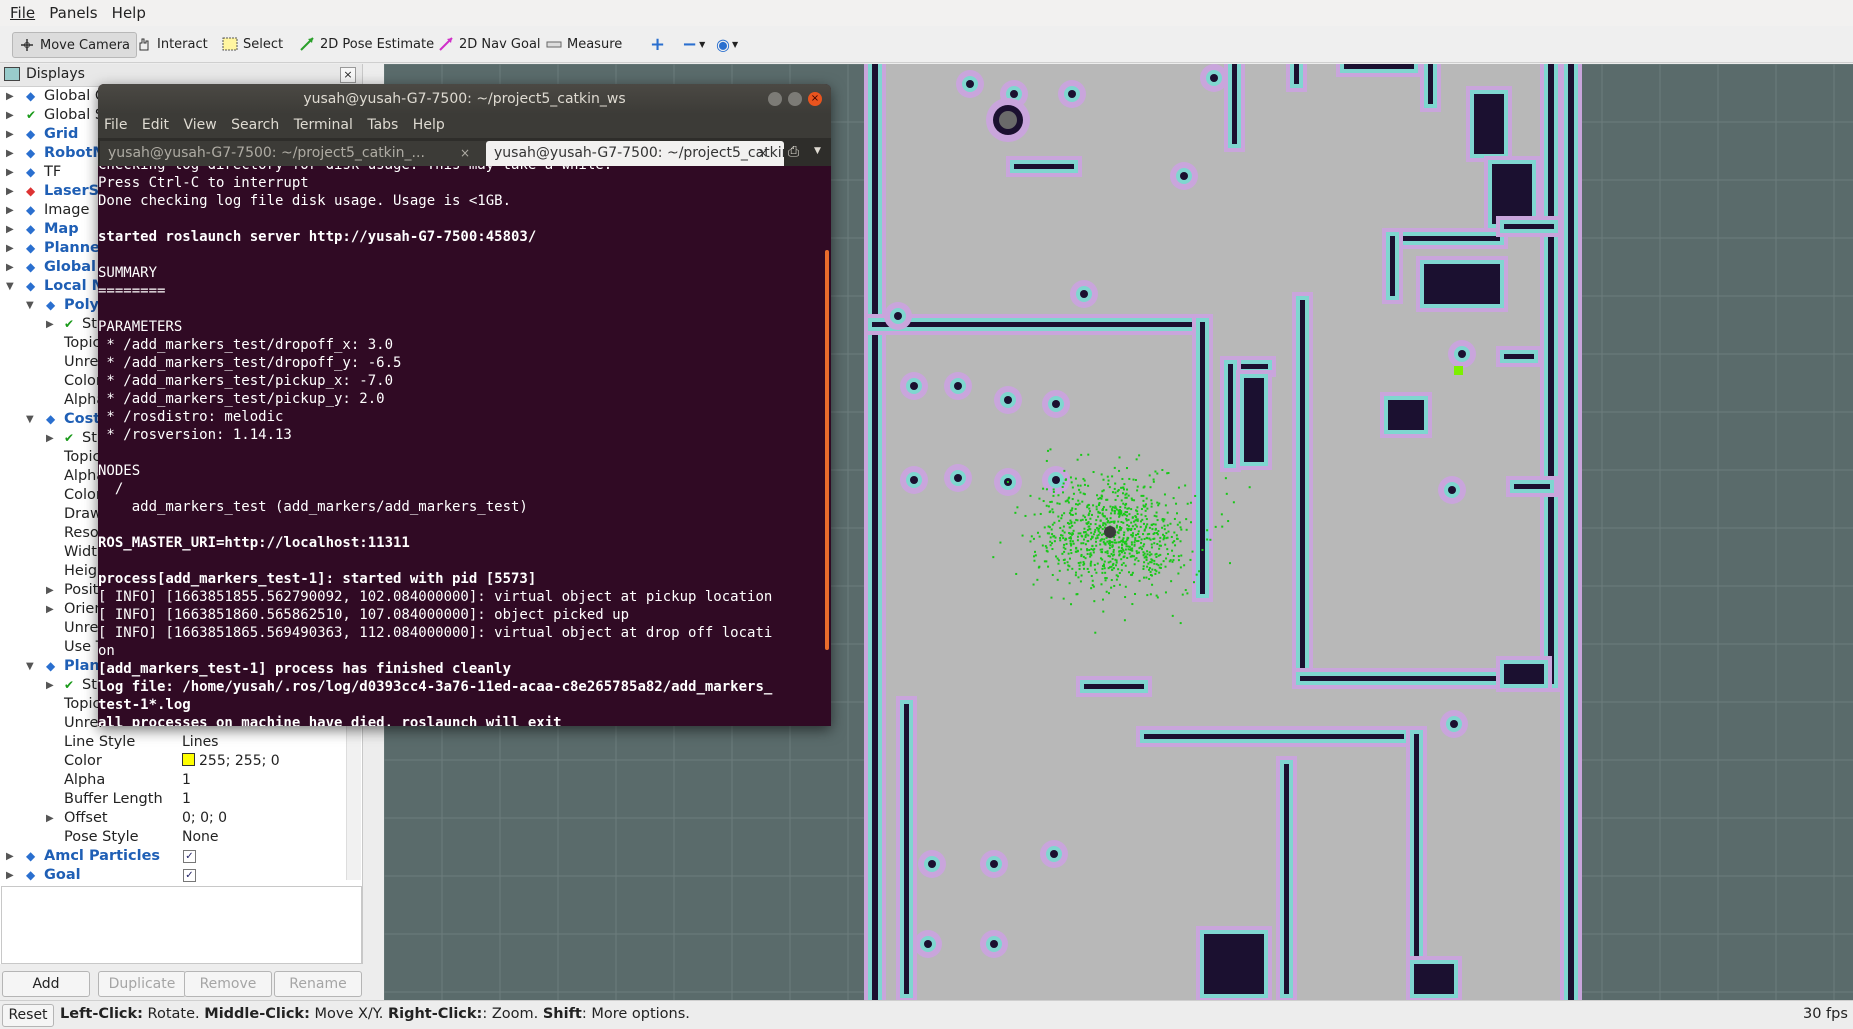 This screenshot has width=1853, height=1029. What do you see at coordinates (53, 875) in the screenshot?
I see `display-tree-row: ◆ Goal` at bounding box center [53, 875].